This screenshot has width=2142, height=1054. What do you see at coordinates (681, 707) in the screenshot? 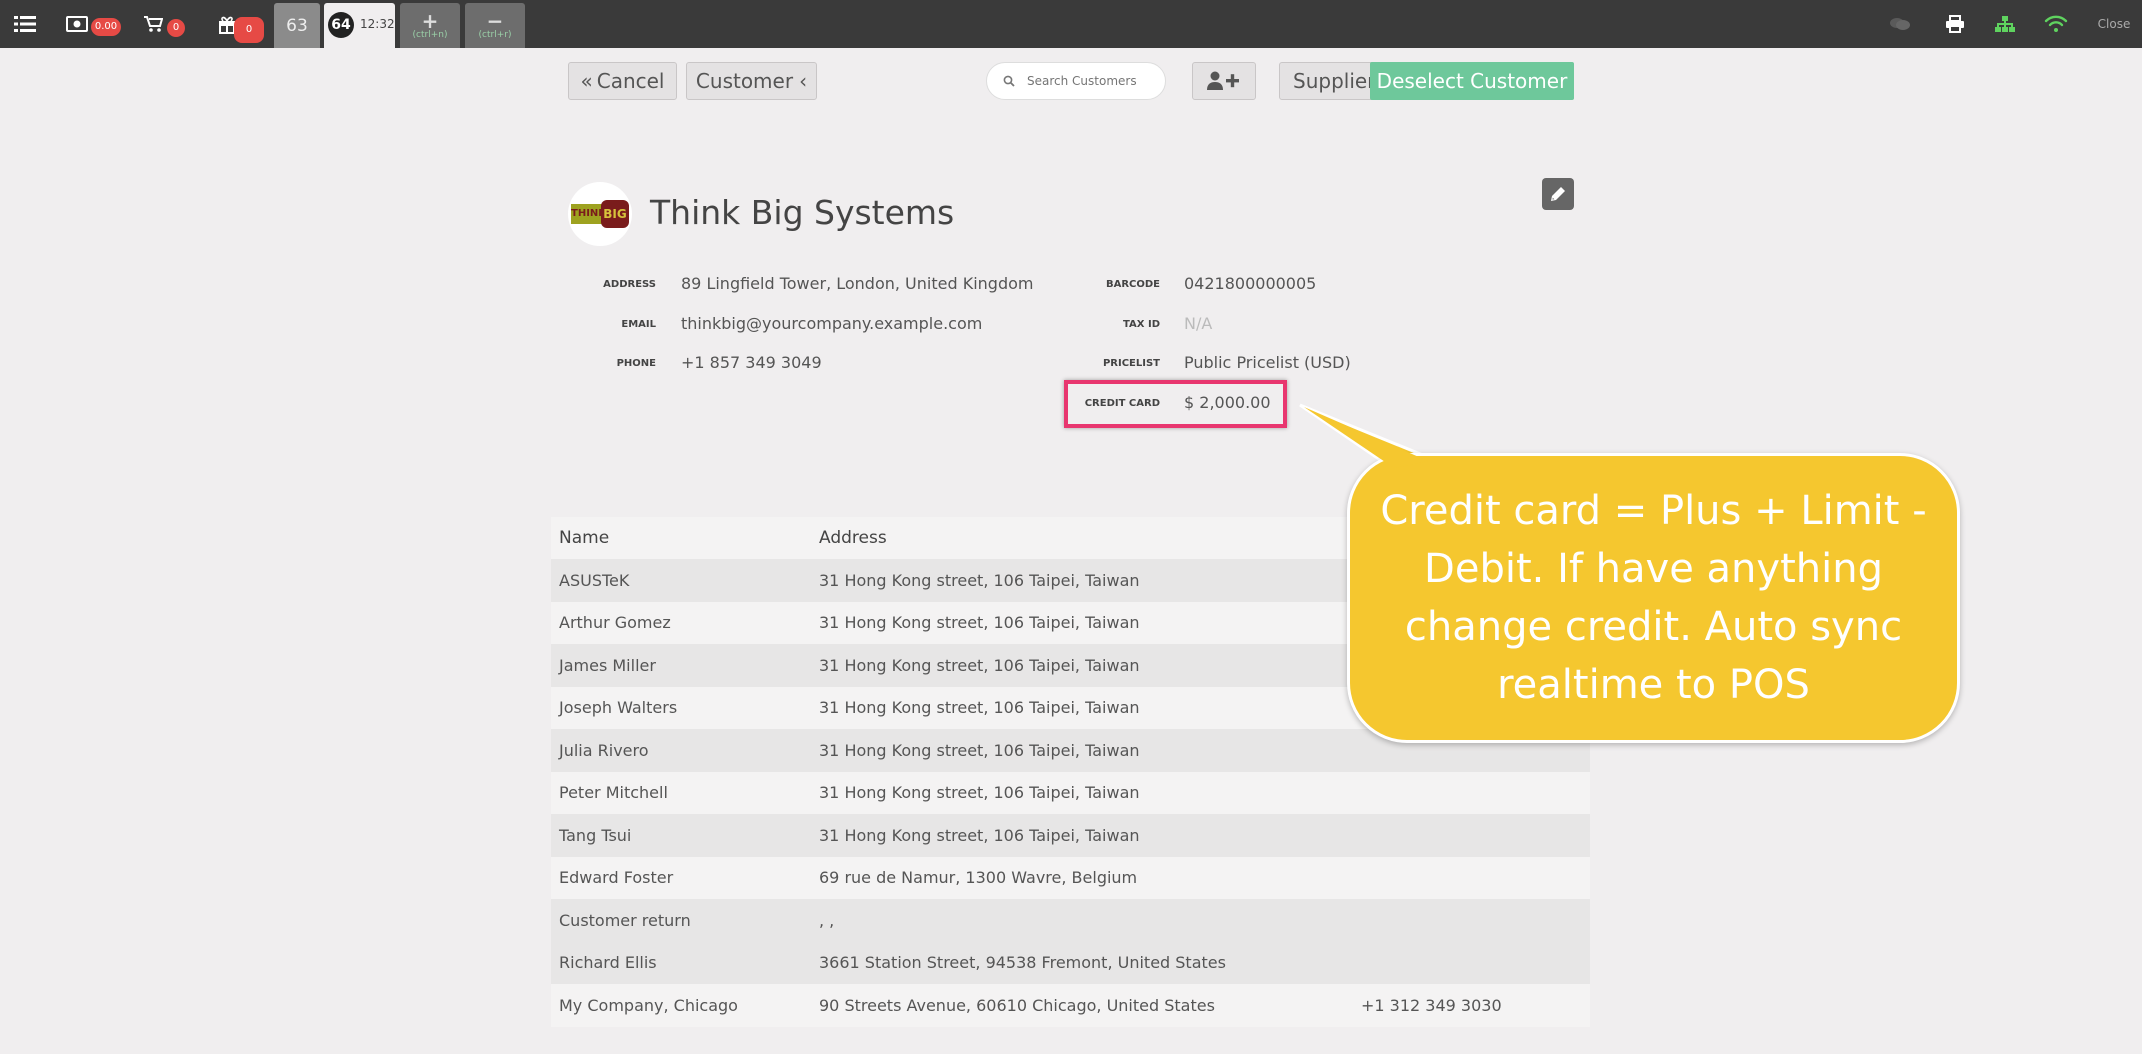
I see `row-name: Joseph Walters` at bounding box center [681, 707].